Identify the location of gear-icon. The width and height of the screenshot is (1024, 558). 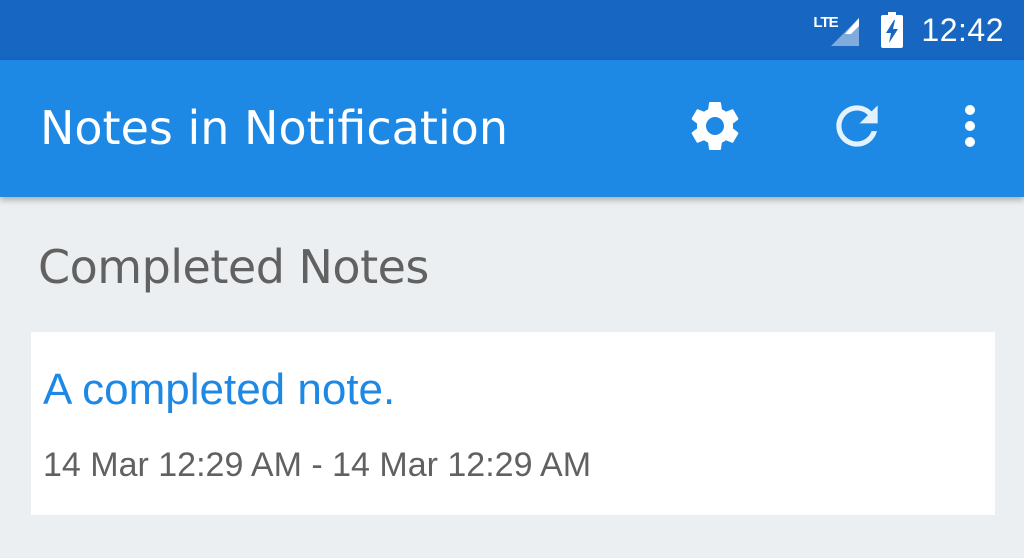
(715, 128).